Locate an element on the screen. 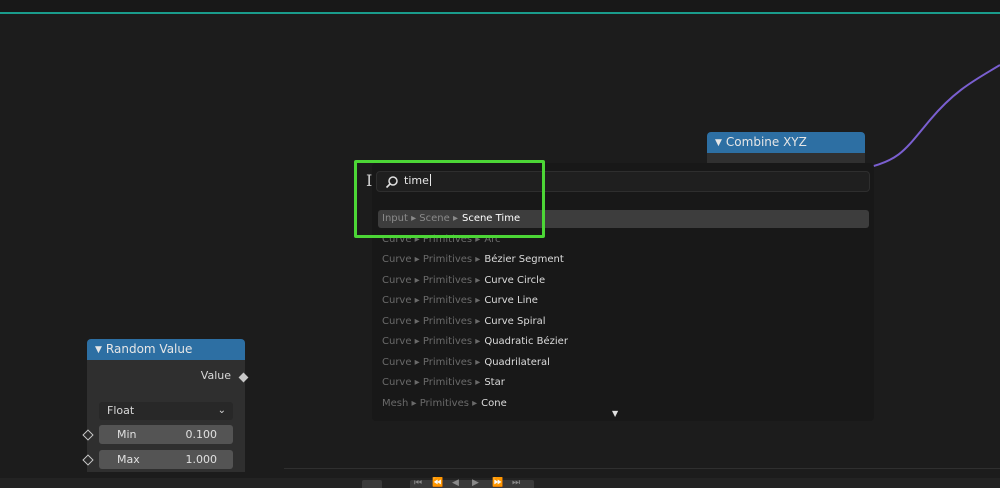 This screenshot has width=1000, height=488. random-value-header: ▼ Random Value is located at coordinates (166, 349).